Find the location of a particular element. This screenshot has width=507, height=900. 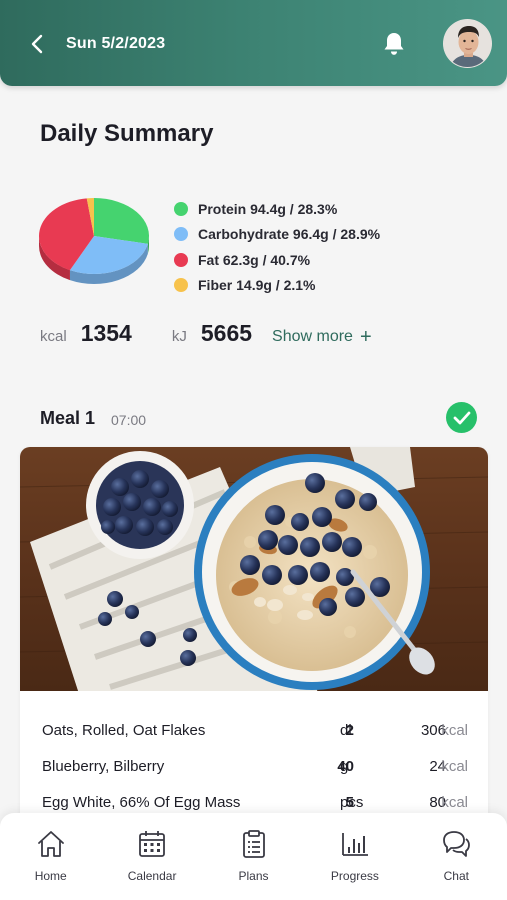

food-row: Egg White, 66% Of Egg Mass 5 pcs 80 kcal is located at coordinates (255, 804).